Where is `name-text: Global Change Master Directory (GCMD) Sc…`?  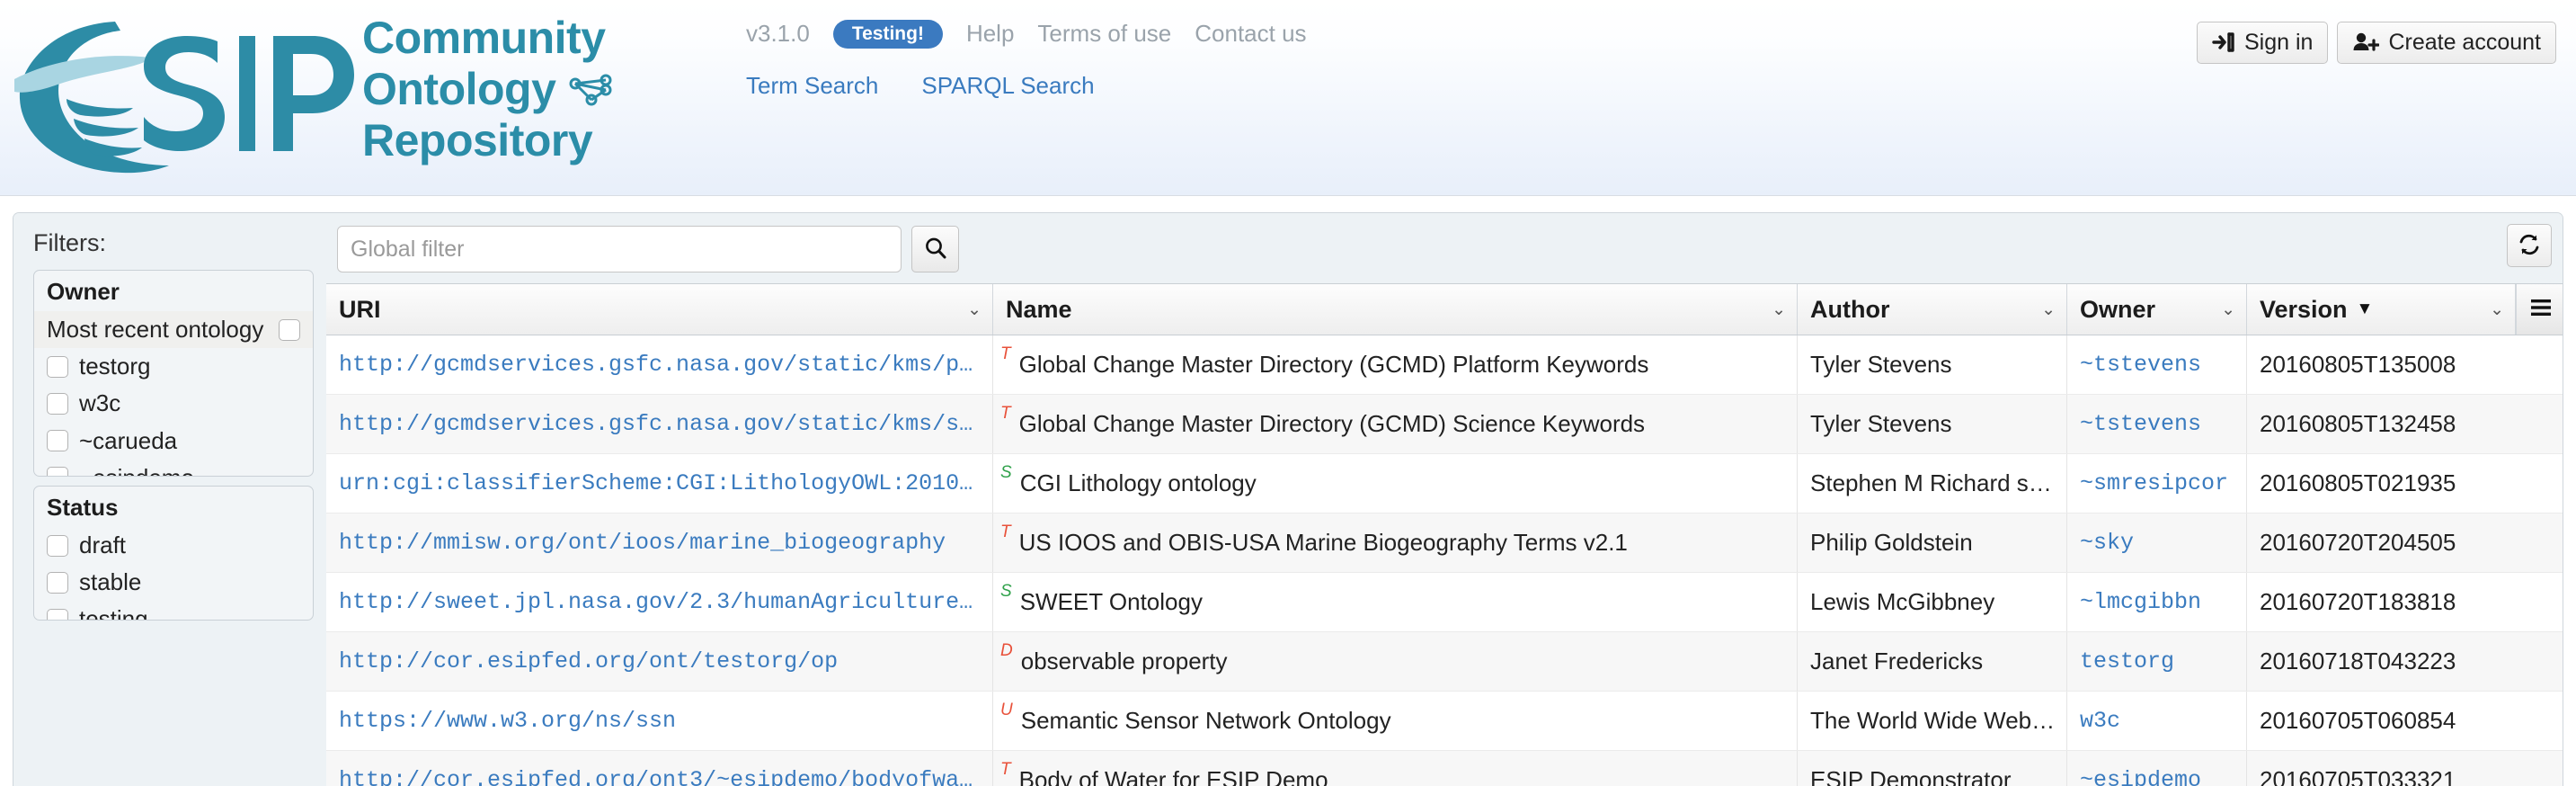
name-text: Global Change Master Directory (GCMD) Sc… is located at coordinates (1332, 423).